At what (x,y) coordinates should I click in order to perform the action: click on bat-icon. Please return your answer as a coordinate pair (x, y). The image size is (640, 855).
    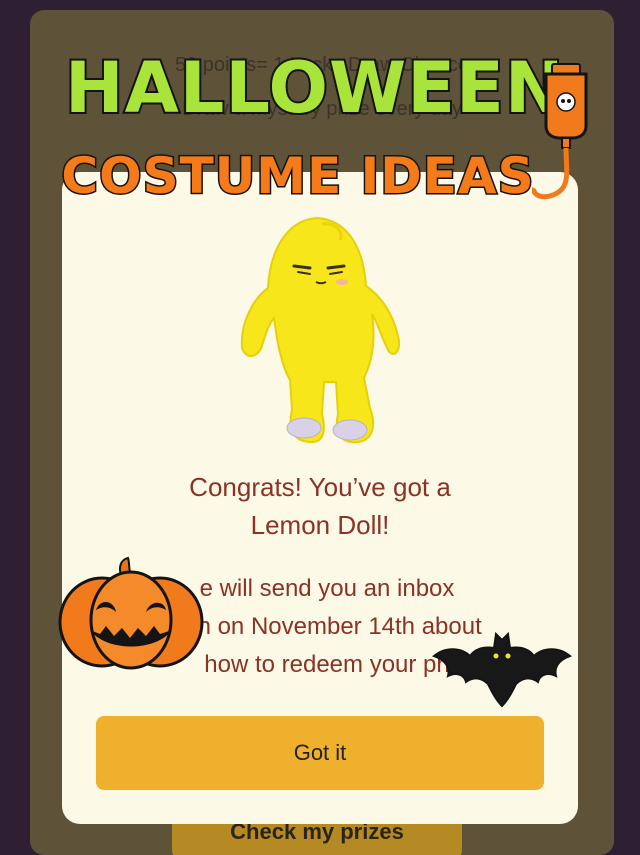
    Looking at the image, I should click on (502, 670).